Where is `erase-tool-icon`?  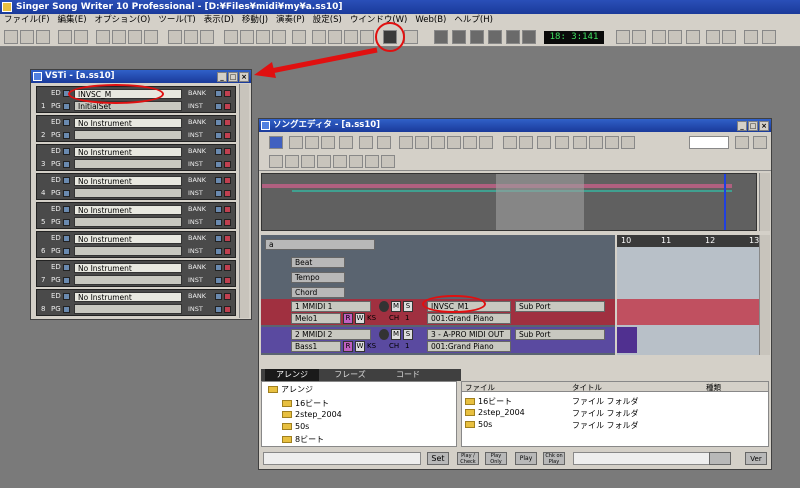 erase-tool-icon is located at coordinates (346, 142).